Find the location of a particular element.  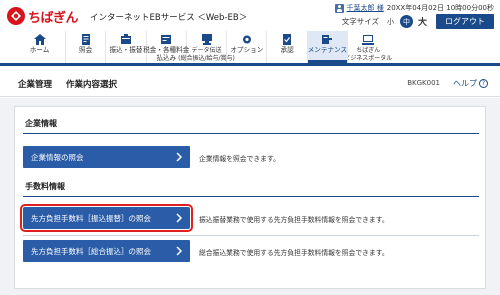

nav-item-transfer: 振込・振替 is located at coordinates (126, 47).